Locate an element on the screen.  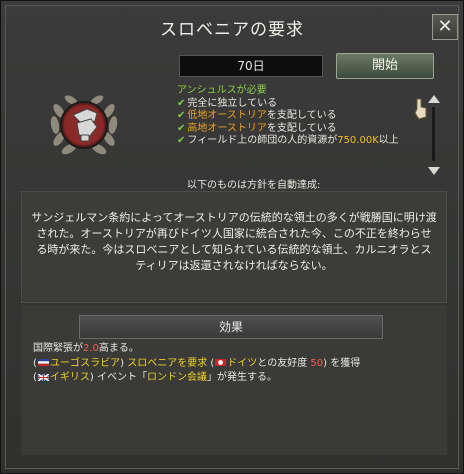
event-link: ロンドン会議 is located at coordinates (177, 377).